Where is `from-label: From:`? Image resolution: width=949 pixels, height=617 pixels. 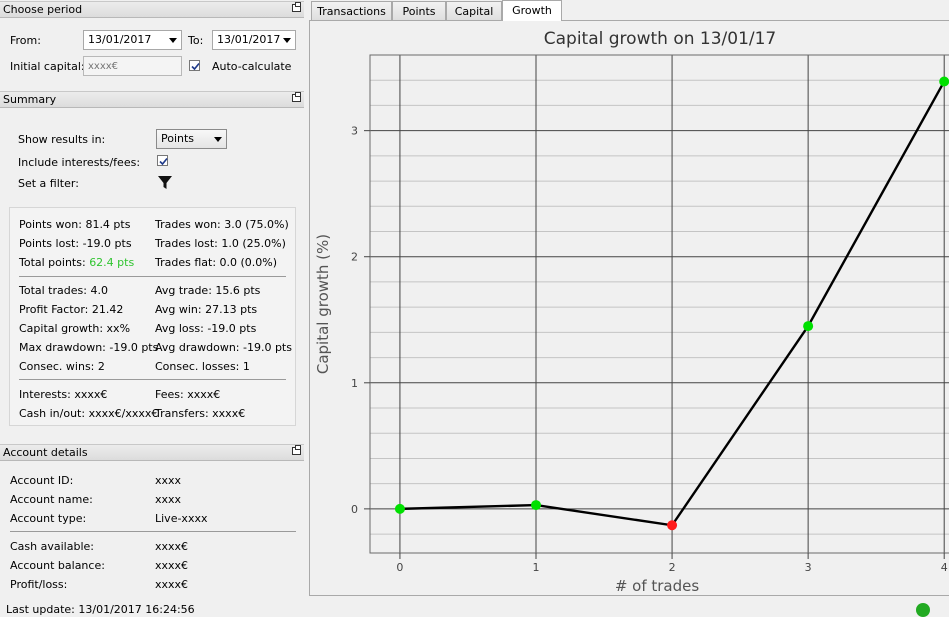
from-label: From: is located at coordinates (25, 40).